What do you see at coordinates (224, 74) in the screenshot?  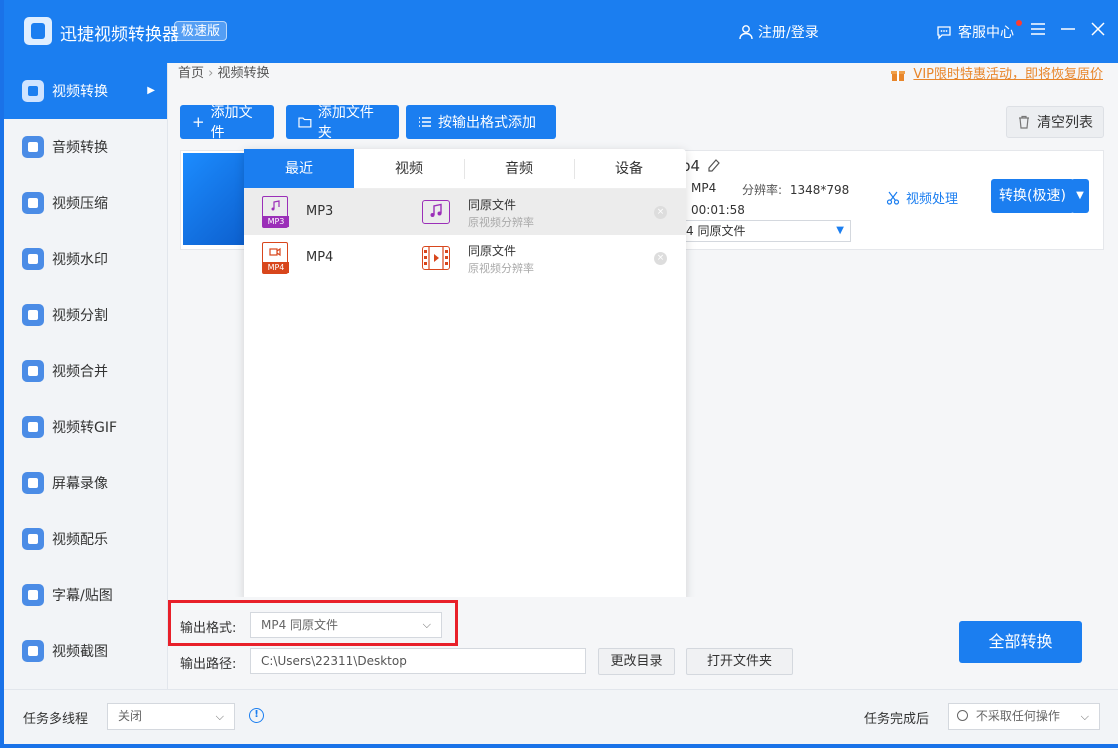 I see `breadcrumb: 首页 › 视频转换` at bounding box center [224, 74].